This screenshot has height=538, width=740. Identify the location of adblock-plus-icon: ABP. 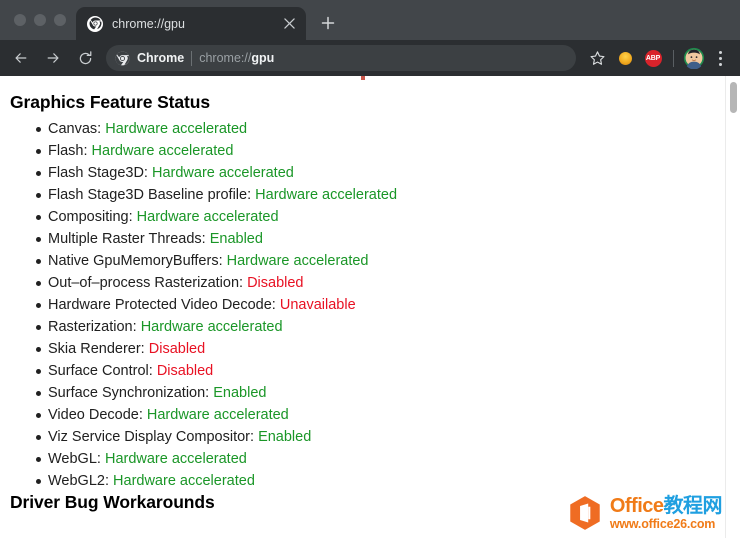
(653, 58).